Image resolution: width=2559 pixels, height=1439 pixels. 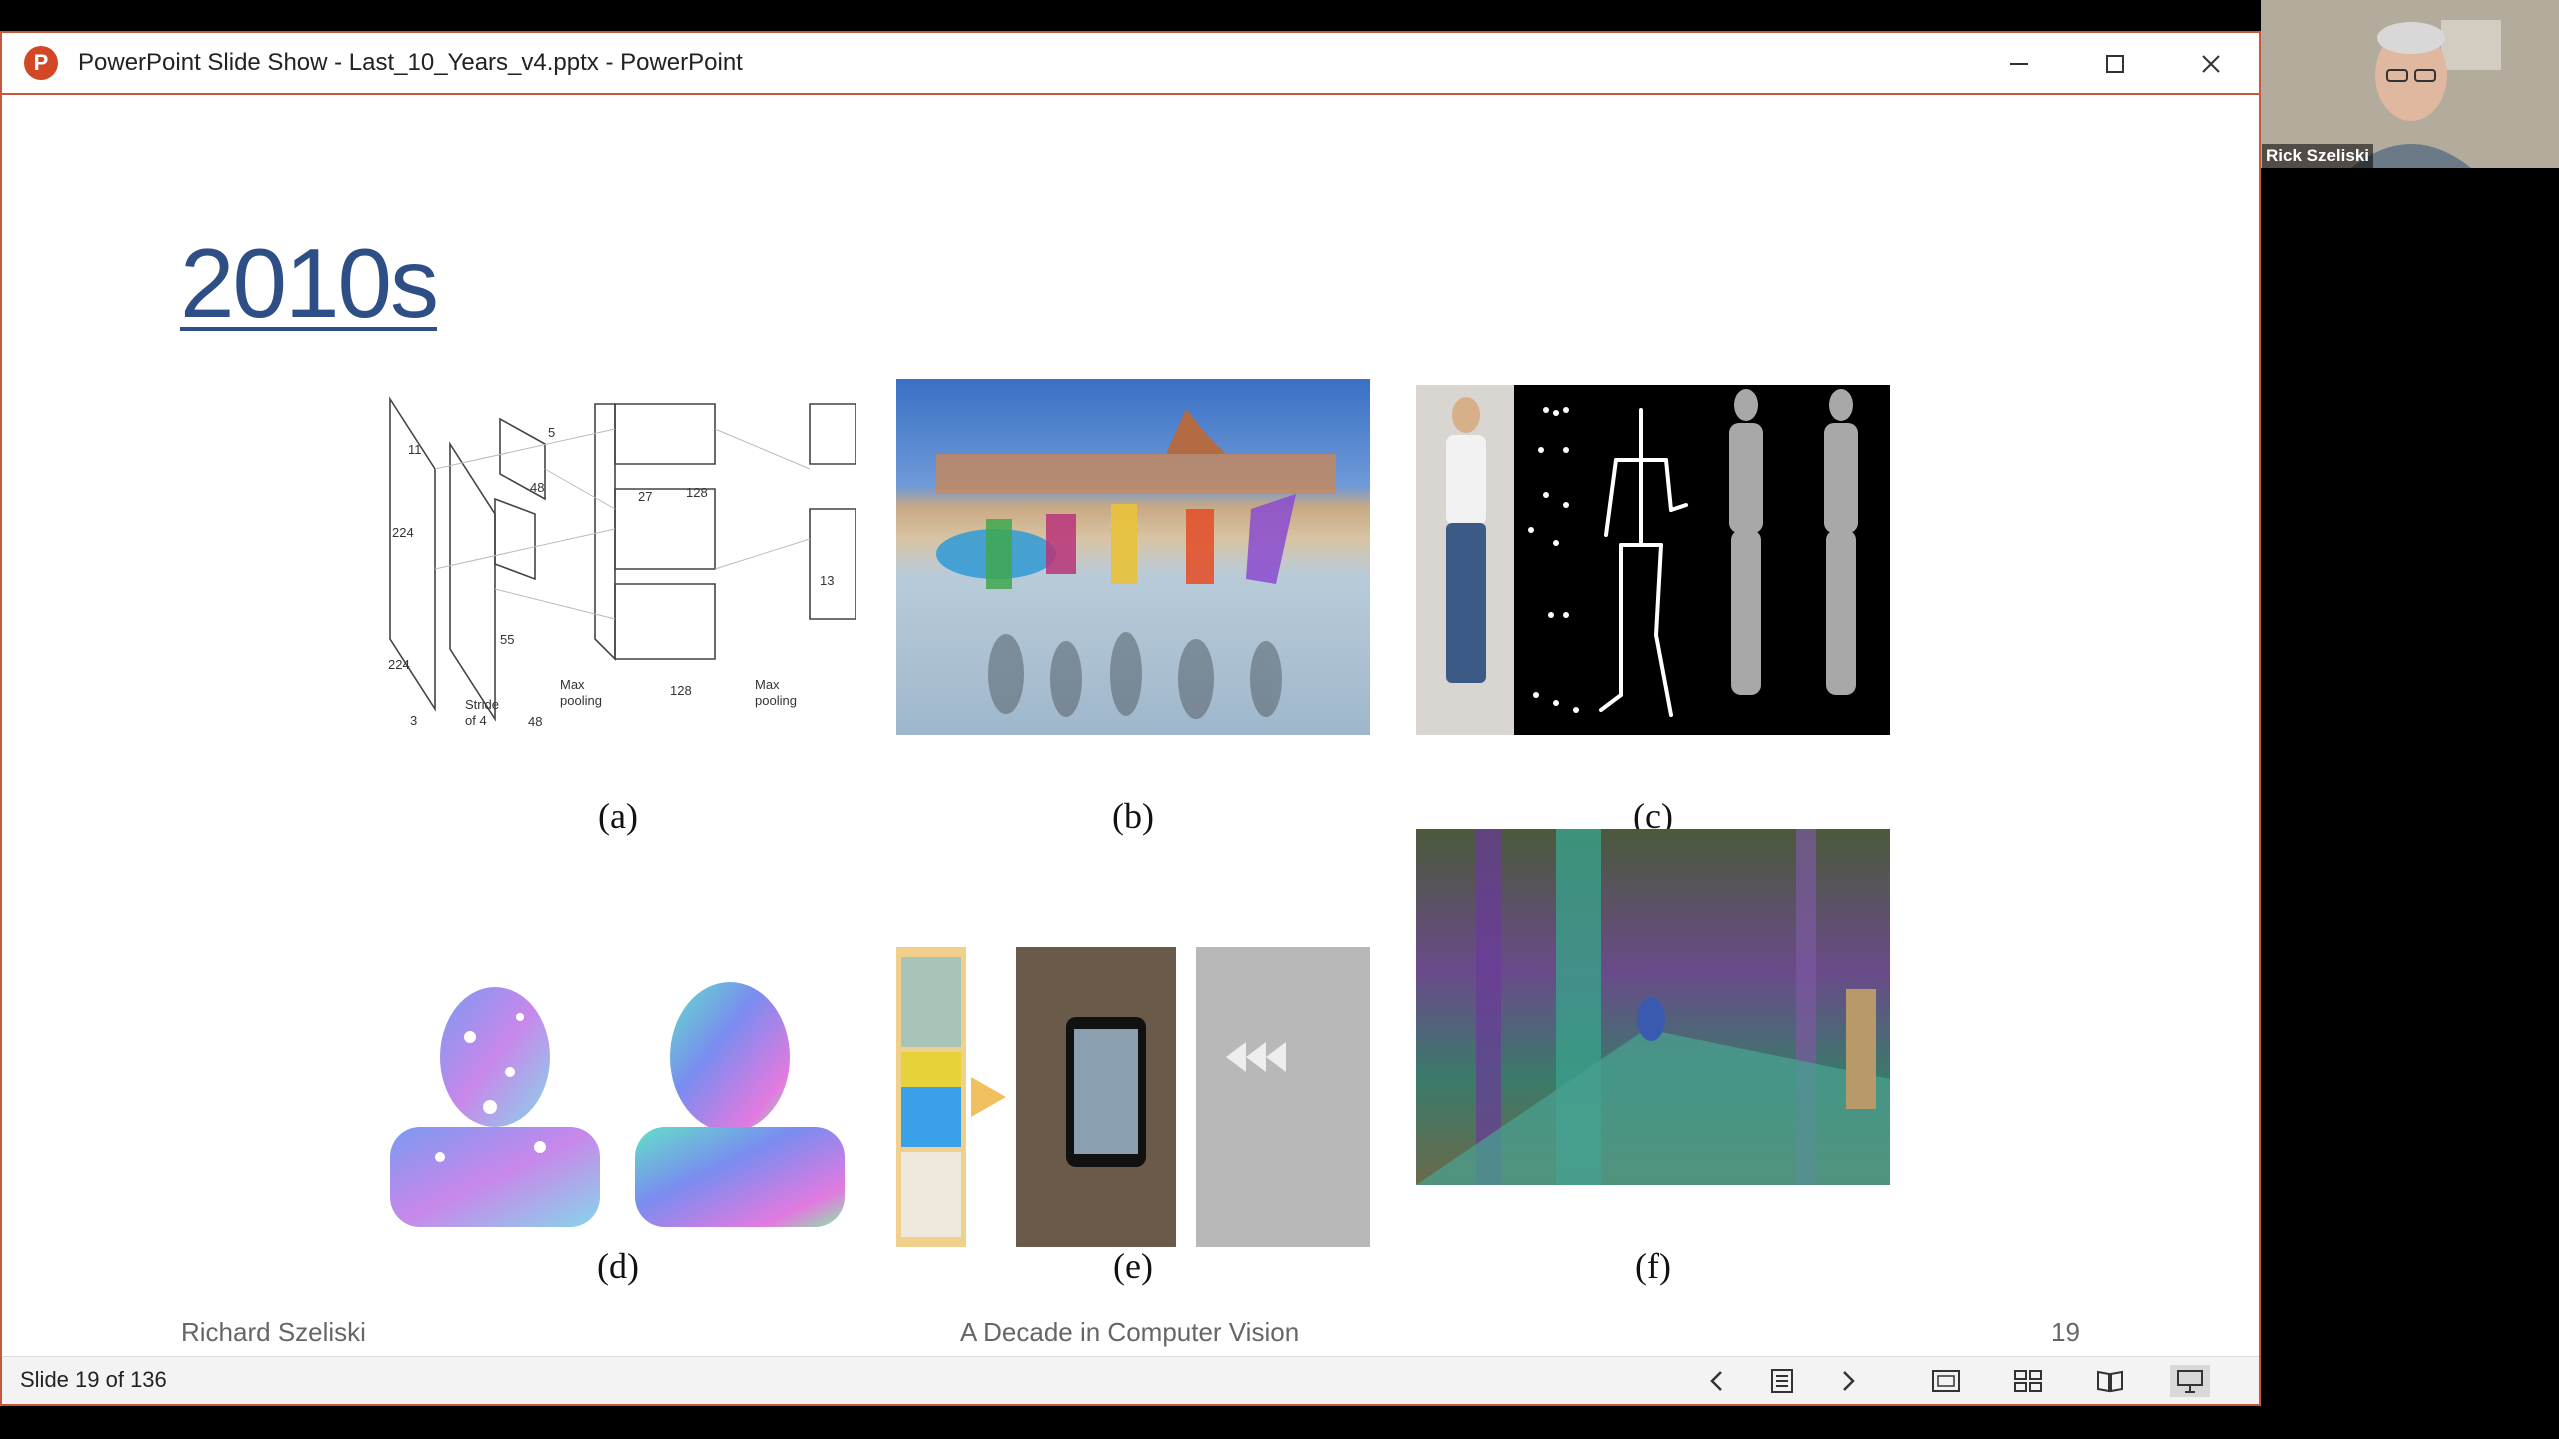 I want to click on presentation-icon, so click(x=2190, y=1381).